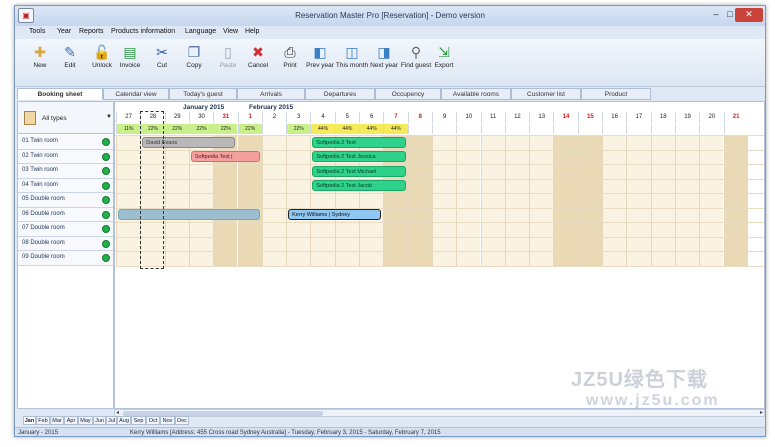 Image resolution: width=775 pixels, height=447 pixels. Describe the element at coordinates (65, 229) in the screenshot. I see `room-row: 07 Double room` at that location.